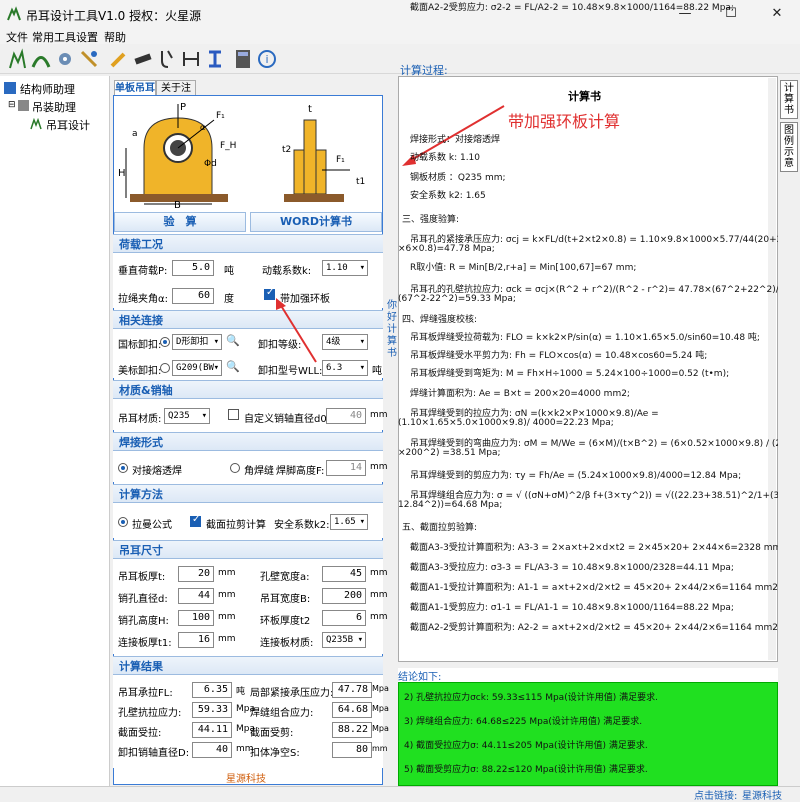 The height and width of the screenshot is (802, 800). Describe the element at coordinates (17, 59) in the screenshot. I see `lifting-lug-icon` at that location.